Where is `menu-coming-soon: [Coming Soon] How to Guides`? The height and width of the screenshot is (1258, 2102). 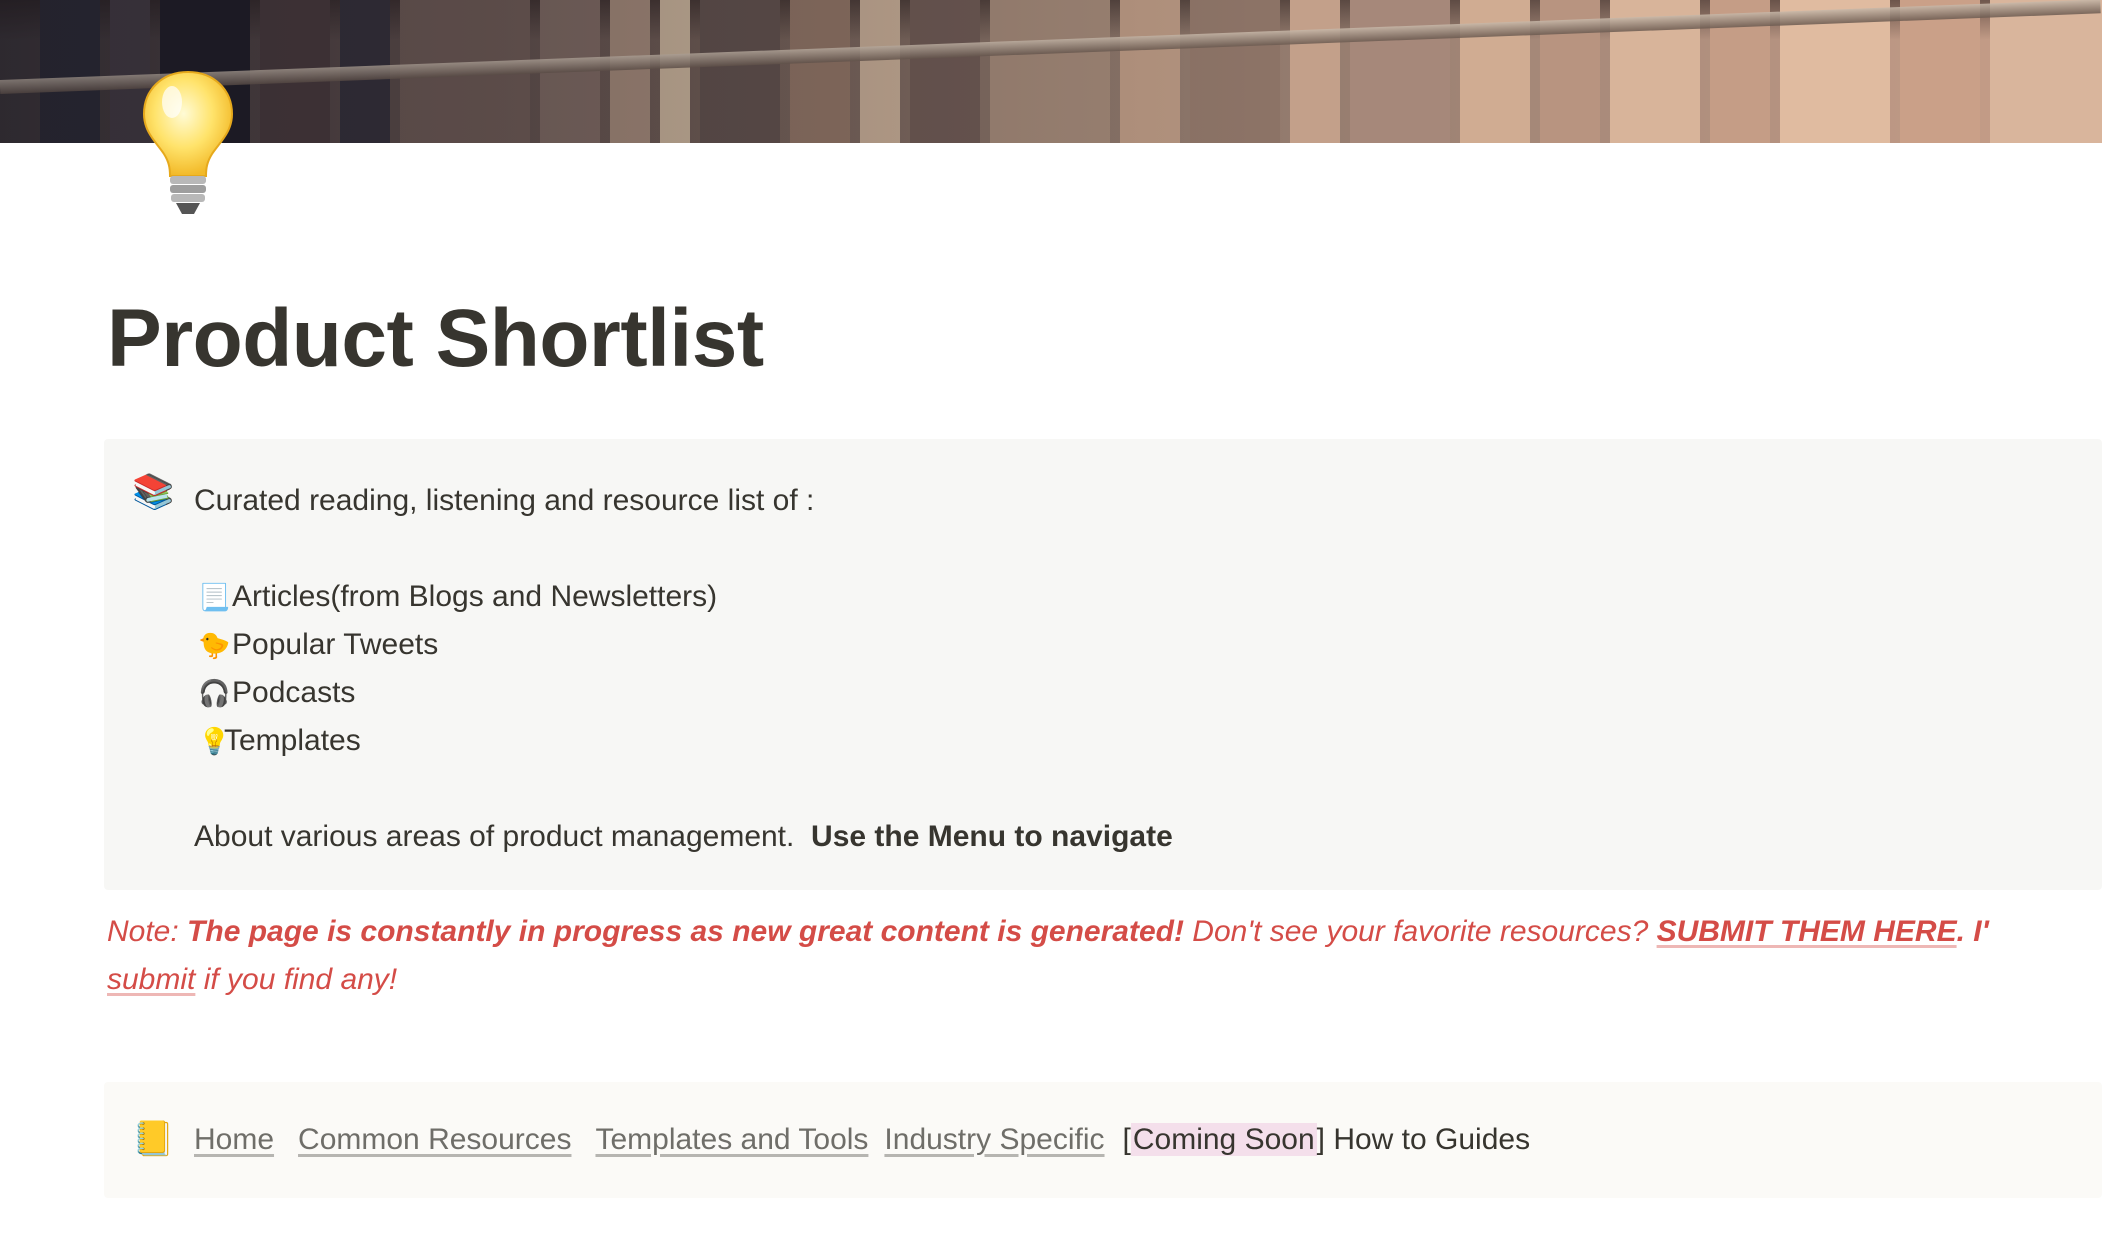
menu-coming-soon: [Coming Soon] How to Guides is located at coordinates (1326, 1139).